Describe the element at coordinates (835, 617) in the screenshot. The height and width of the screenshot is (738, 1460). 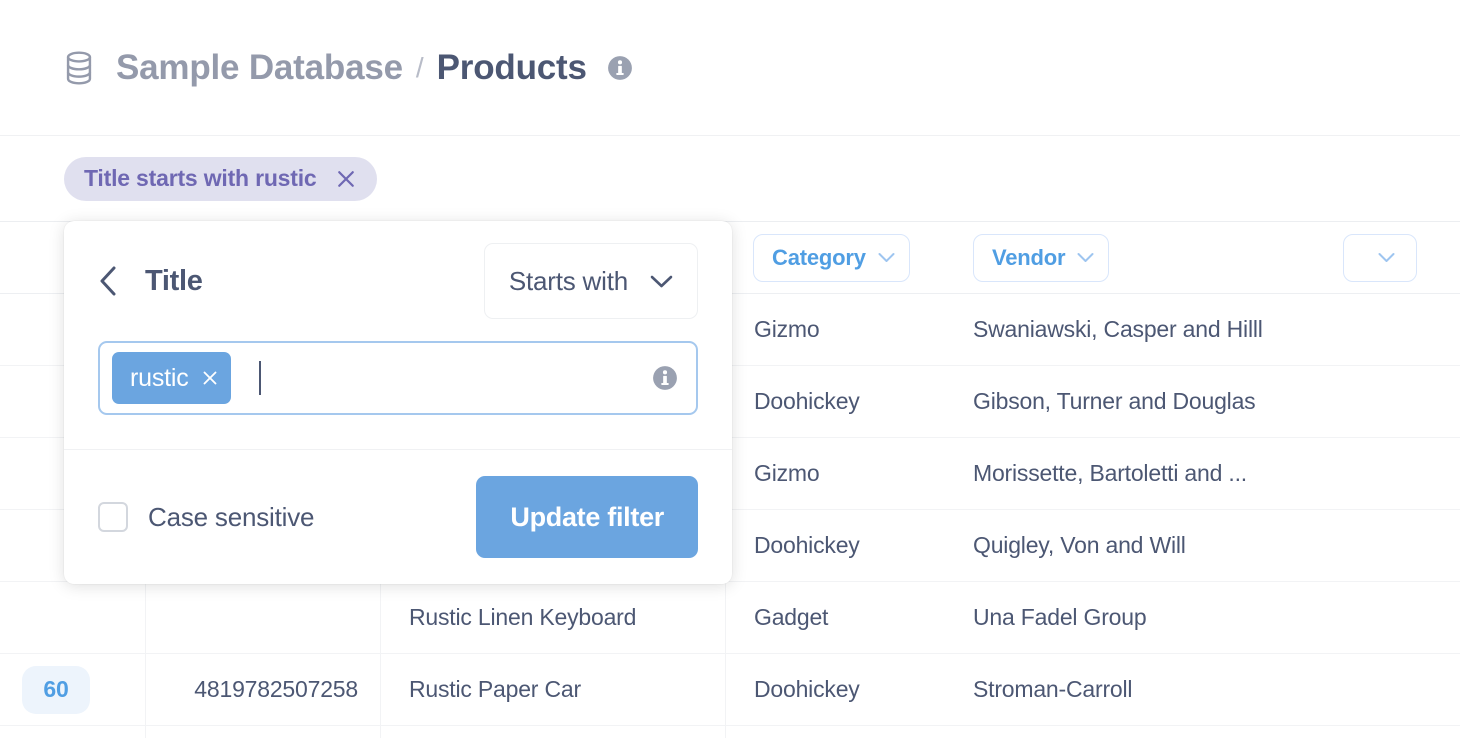
I see `cell-category: Gadget` at that location.